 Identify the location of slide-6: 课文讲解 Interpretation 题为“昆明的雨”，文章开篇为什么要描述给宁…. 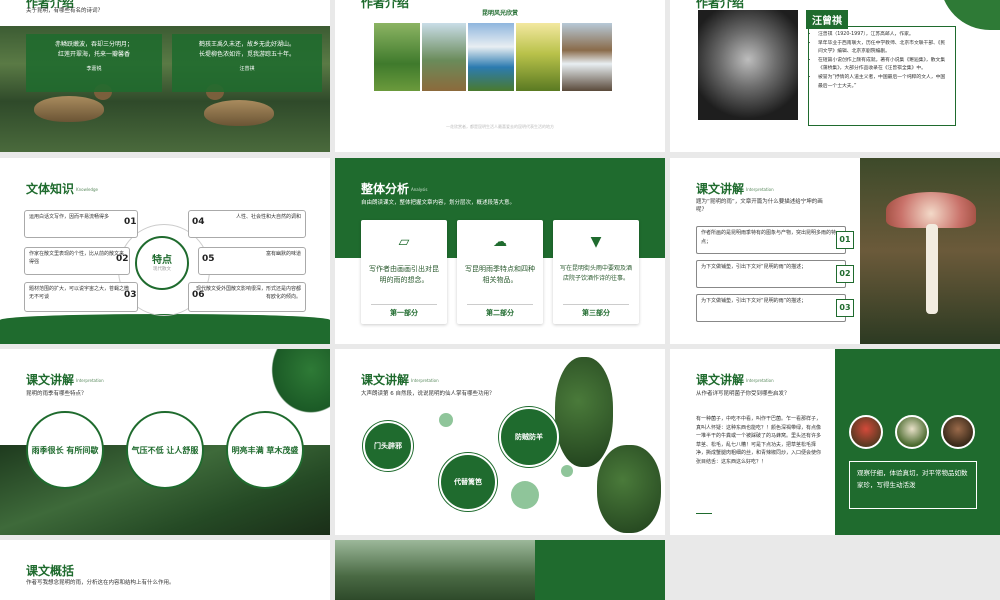
(835, 251).